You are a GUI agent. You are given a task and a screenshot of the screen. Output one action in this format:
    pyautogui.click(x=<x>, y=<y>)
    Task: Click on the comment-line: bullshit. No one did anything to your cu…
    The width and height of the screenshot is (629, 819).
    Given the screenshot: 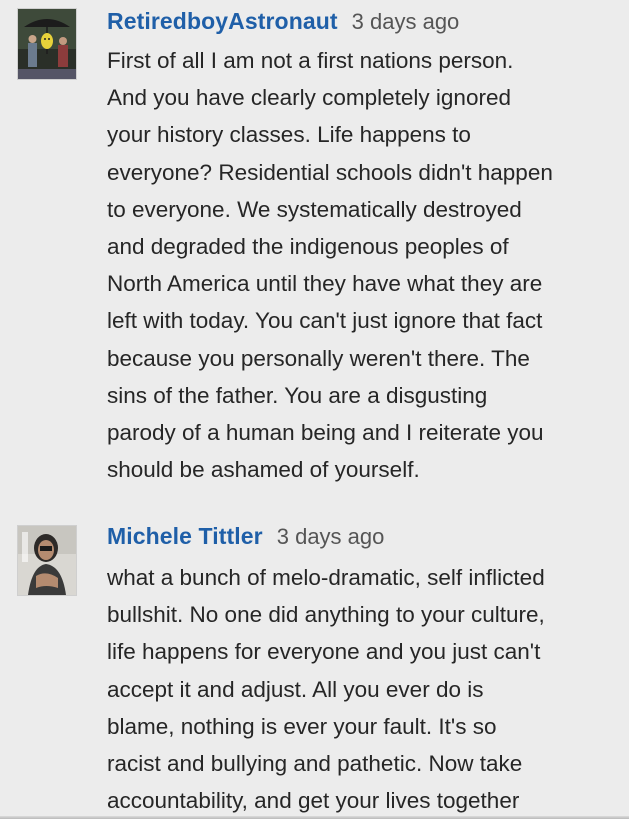 What is the action you would take?
    pyautogui.click(x=326, y=615)
    